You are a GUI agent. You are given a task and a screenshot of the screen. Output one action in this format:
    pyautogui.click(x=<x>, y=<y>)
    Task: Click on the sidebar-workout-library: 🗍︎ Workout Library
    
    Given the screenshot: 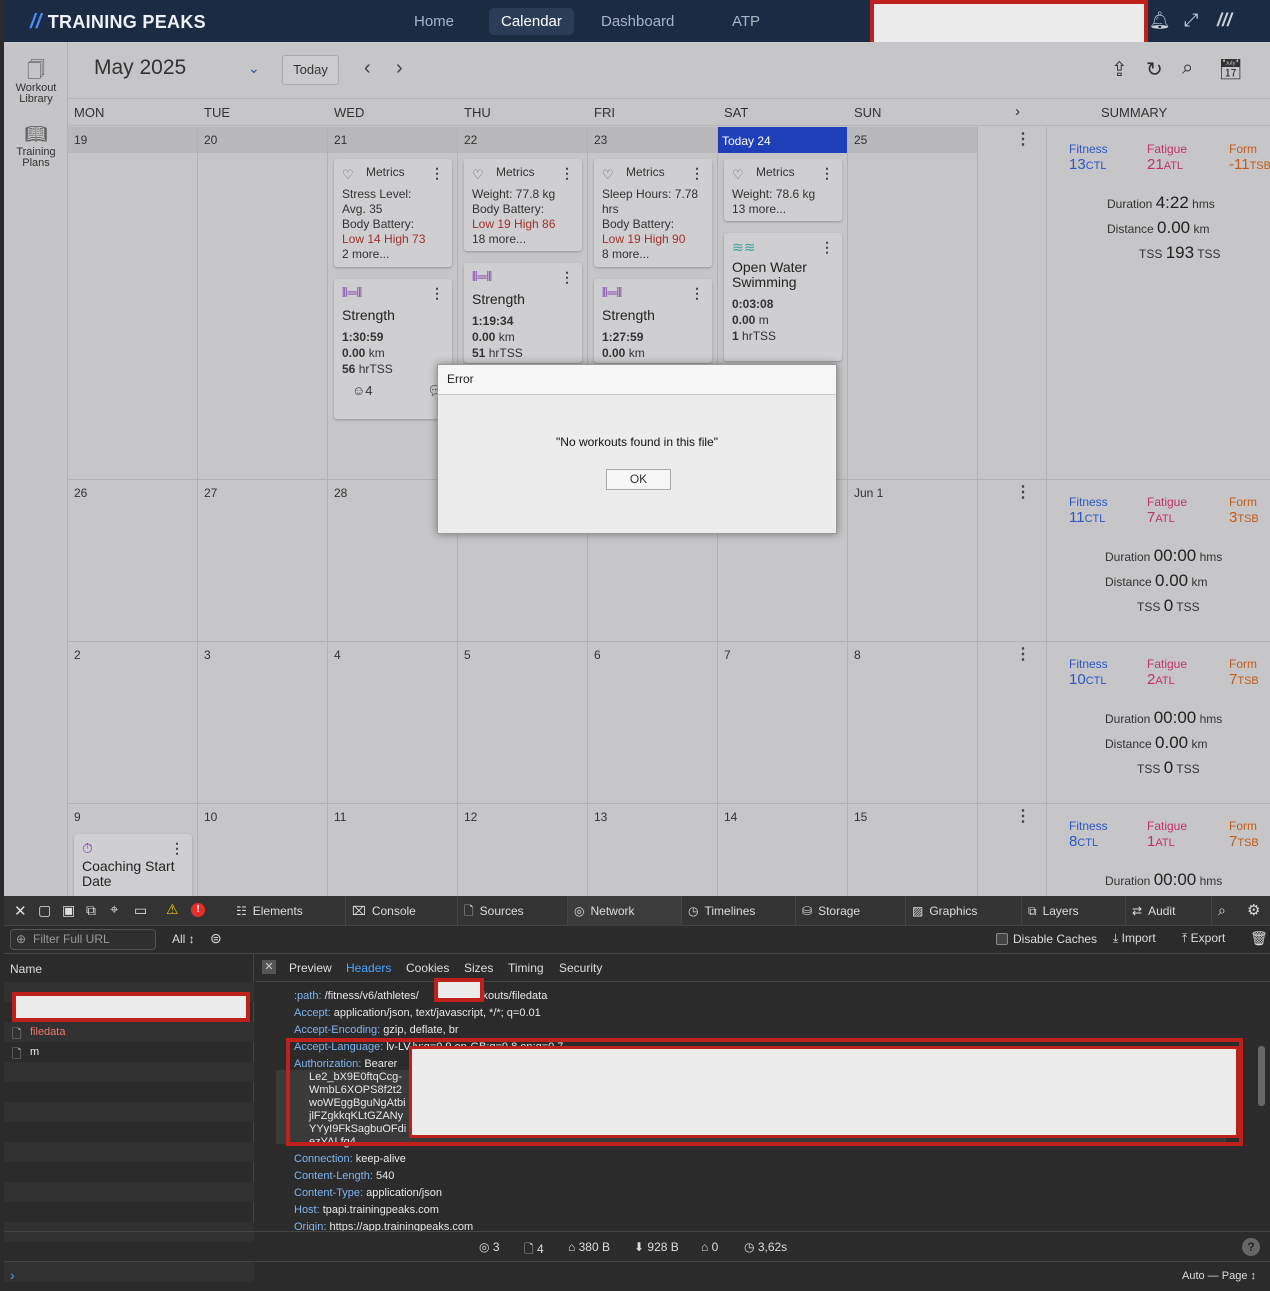 What is the action you would take?
    pyautogui.click(x=36, y=82)
    